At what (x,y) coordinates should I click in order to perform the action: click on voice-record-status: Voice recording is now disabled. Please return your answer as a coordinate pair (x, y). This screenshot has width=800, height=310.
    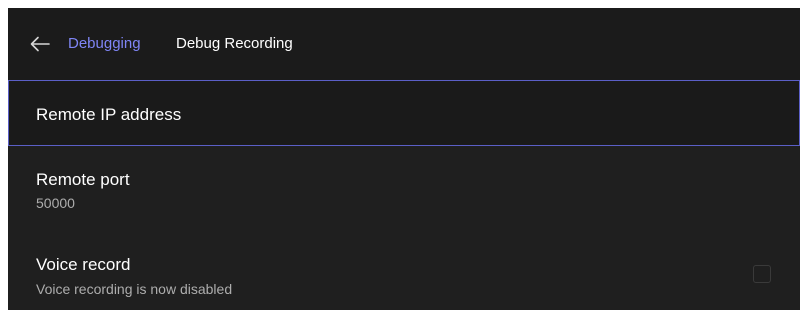
    Looking at the image, I should click on (134, 289).